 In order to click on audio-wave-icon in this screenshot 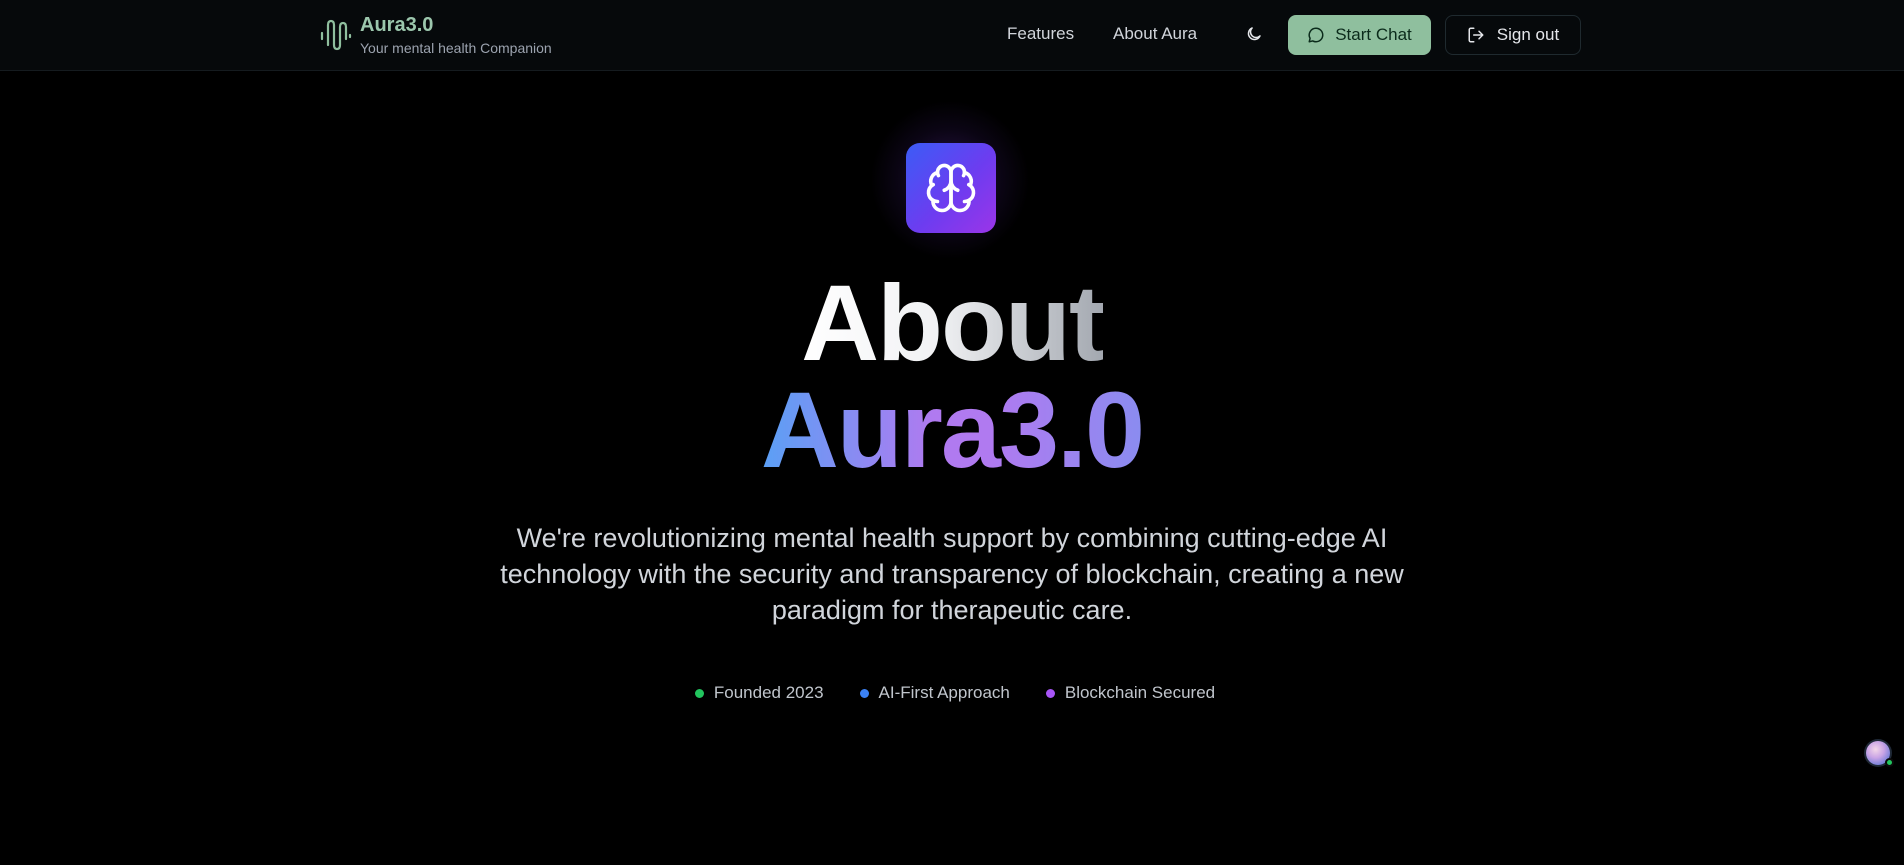, I will do `click(336, 35)`.